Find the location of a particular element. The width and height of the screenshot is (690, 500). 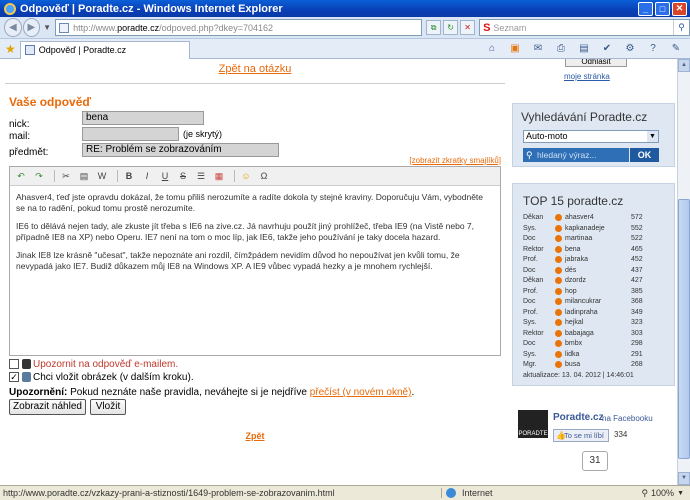

top15-row: Děkan ahasver4 572 is located at coordinates (598, 217).